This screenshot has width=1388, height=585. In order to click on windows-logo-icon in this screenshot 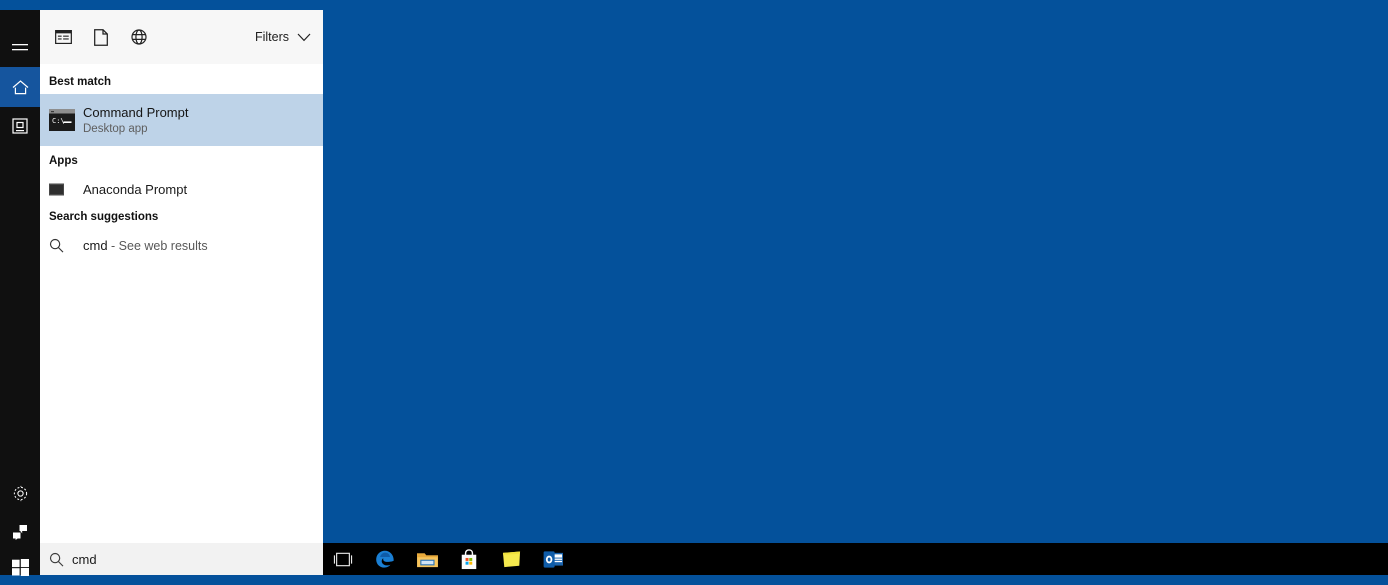, I will do `click(20, 567)`.